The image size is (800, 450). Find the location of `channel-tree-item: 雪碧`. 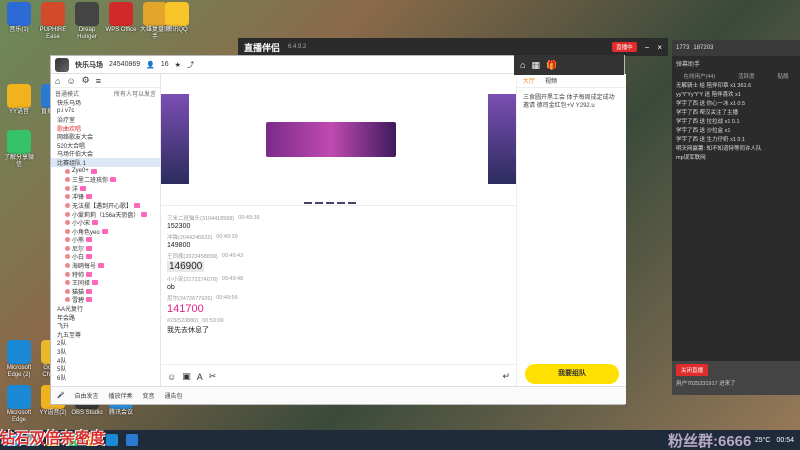

channel-tree-item: 雪碧 is located at coordinates (105, 300).